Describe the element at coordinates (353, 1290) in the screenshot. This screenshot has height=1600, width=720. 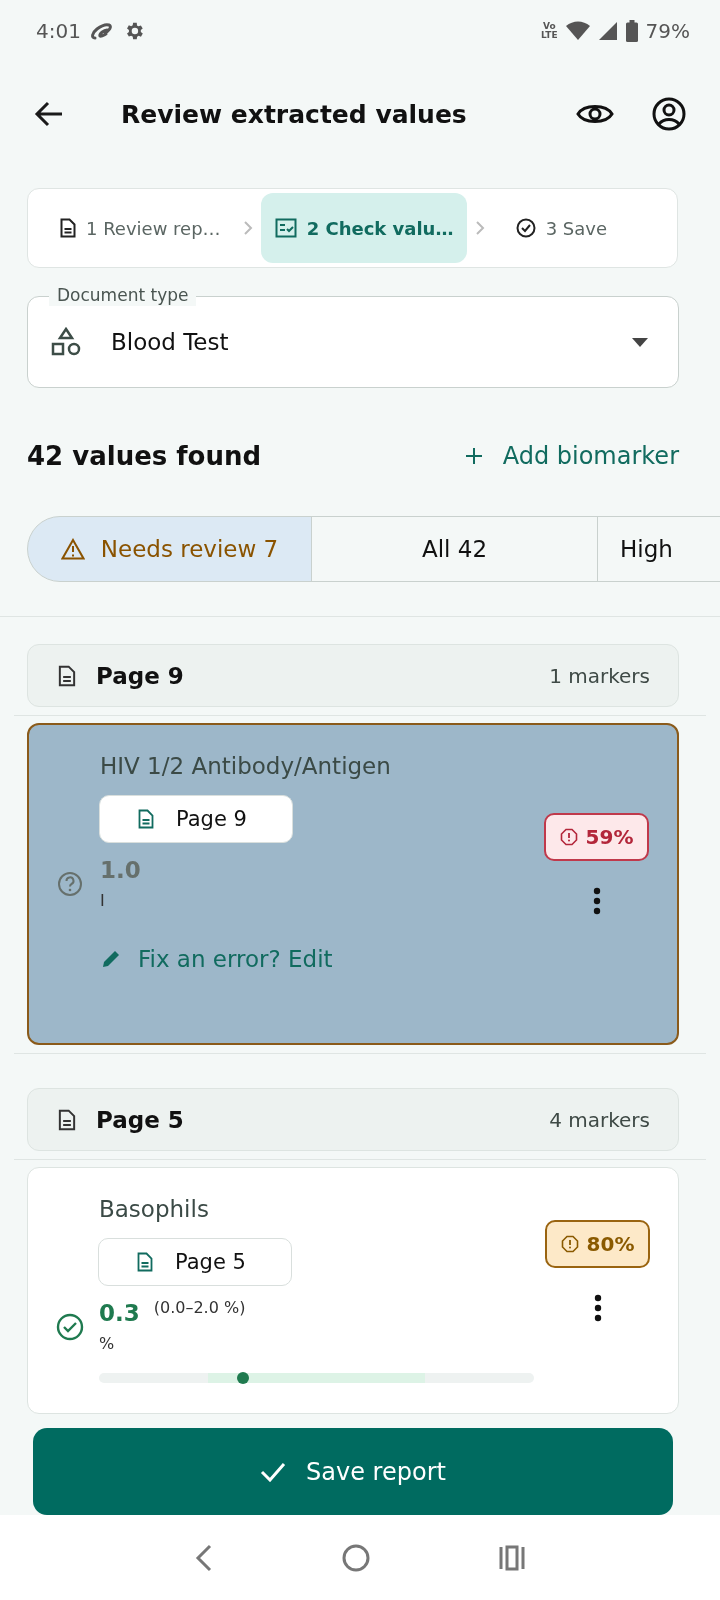
I see `biomarker-card: Basophils Page 5 0.3 (0.0–2.0 %) % 80%` at that location.